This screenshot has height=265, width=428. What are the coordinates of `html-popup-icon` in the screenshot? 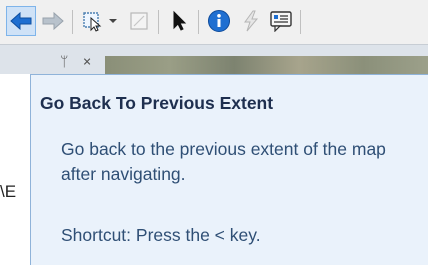 It's located at (281, 21).